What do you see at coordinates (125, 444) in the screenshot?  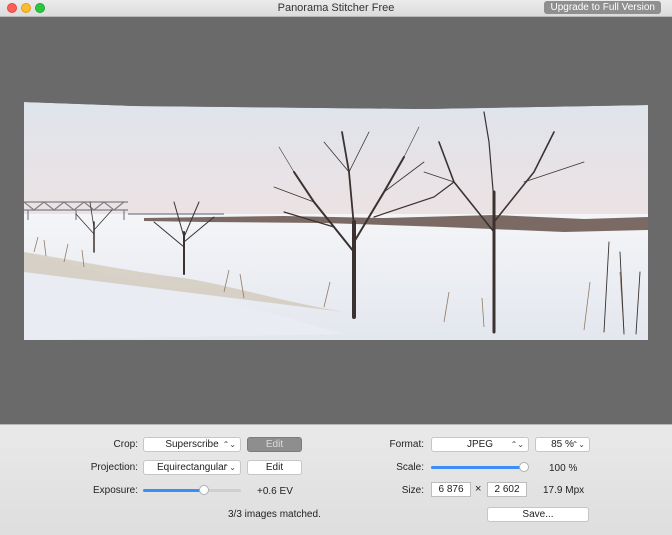 I see `crop-label: Crop:` at bounding box center [125, 444].